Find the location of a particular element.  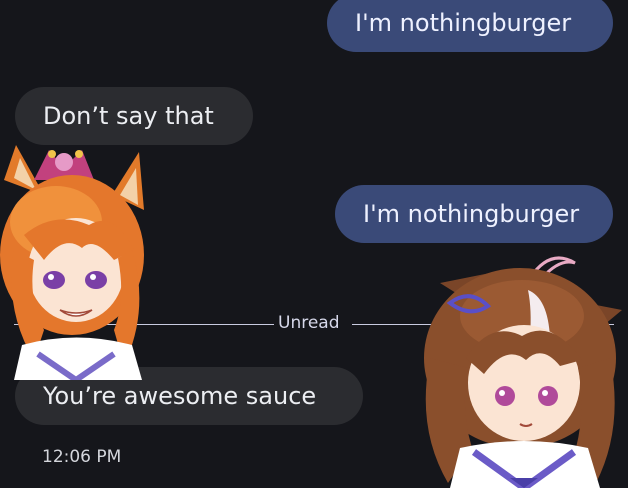

message-timestamp: 12:06 PM is located at coordinates (82, 457).